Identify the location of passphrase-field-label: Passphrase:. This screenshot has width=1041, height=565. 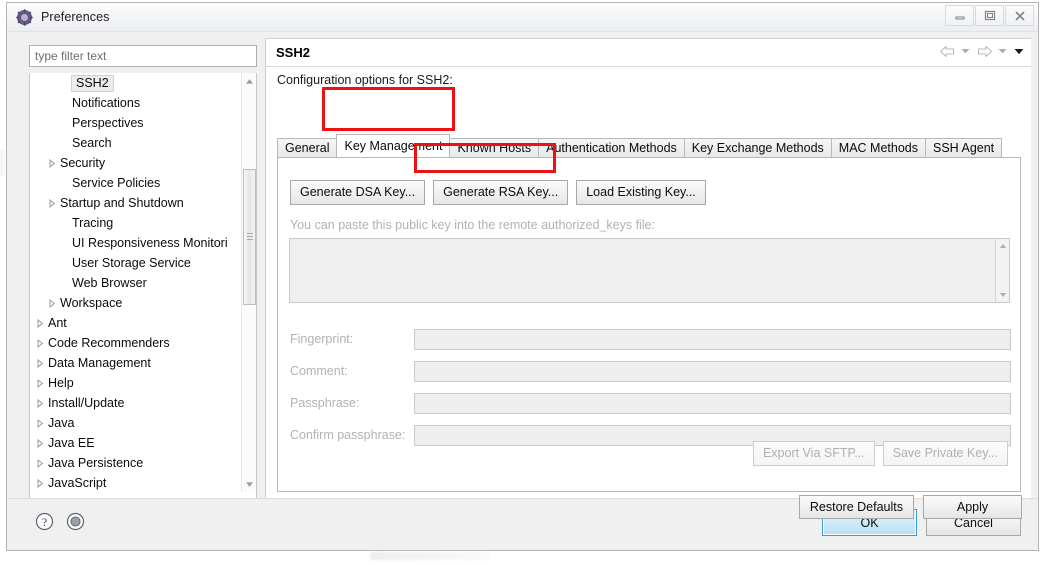
(325, 403).